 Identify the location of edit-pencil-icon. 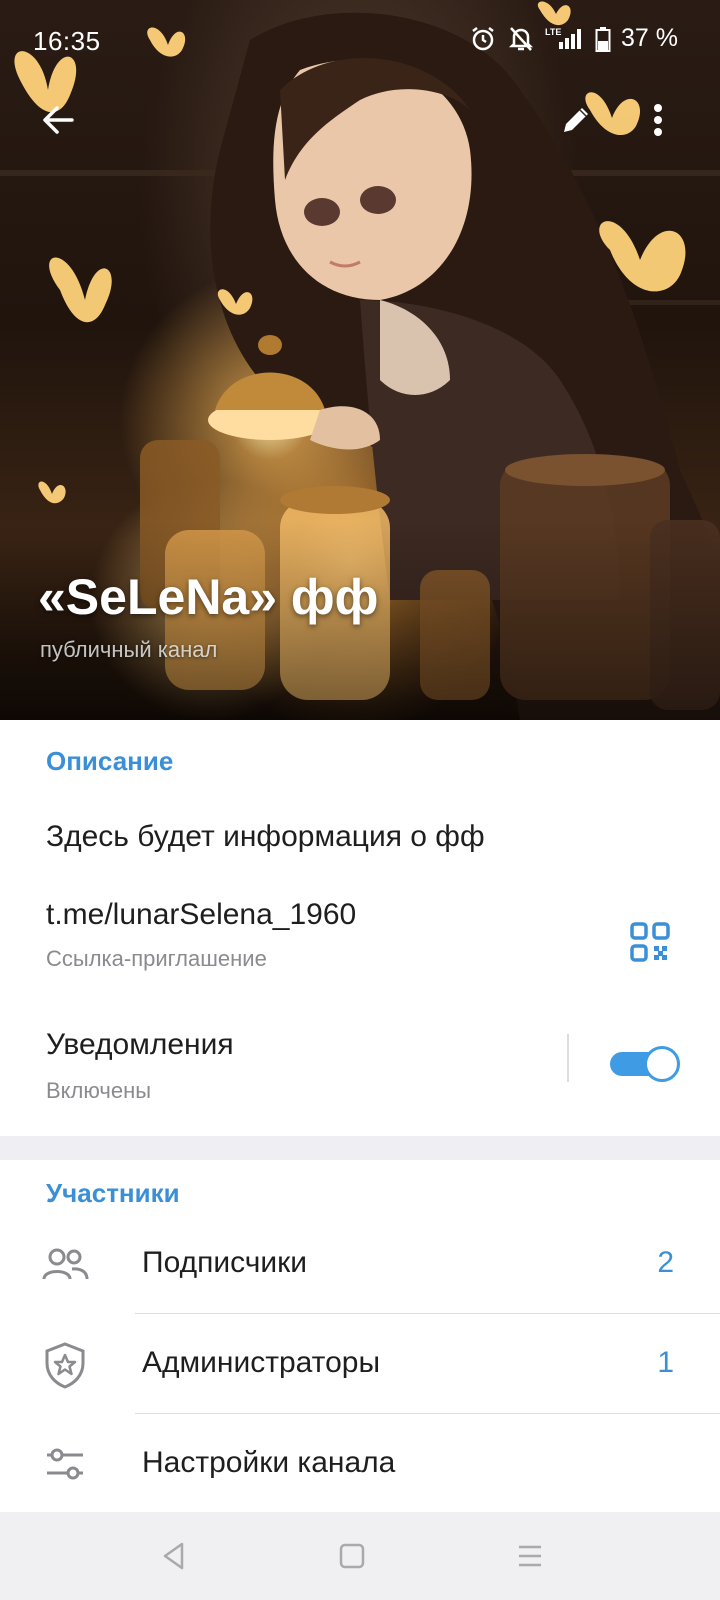
(576, 120).